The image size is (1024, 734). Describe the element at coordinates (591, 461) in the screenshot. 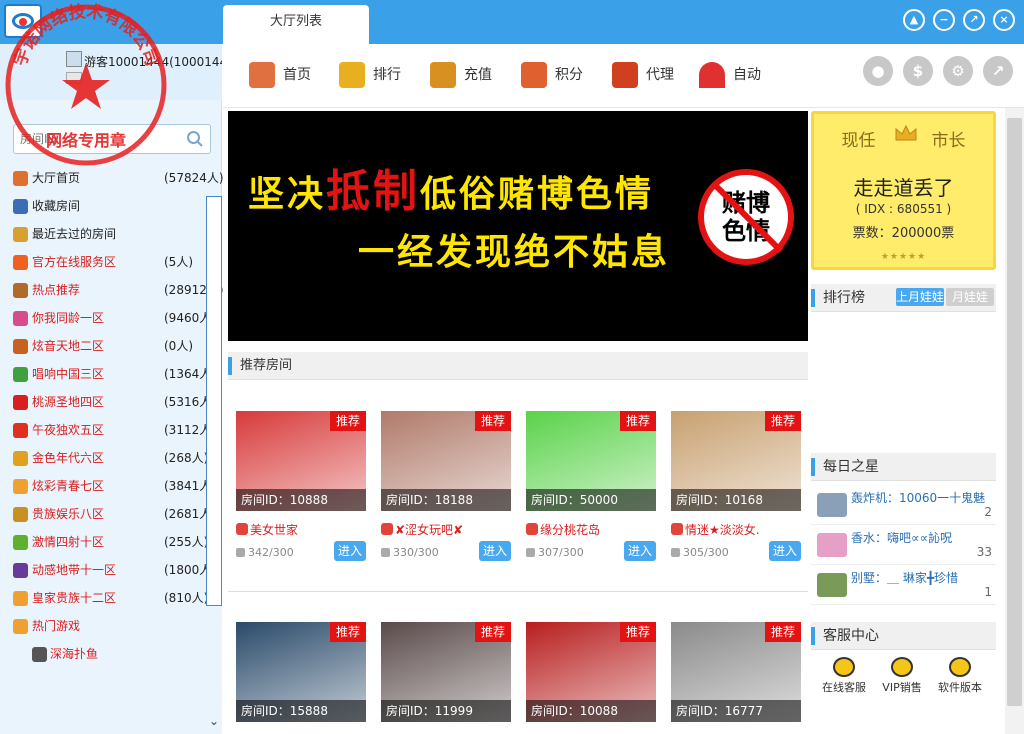

I see `room-thumbnail: 推荐 房间ID：50000` at that location.